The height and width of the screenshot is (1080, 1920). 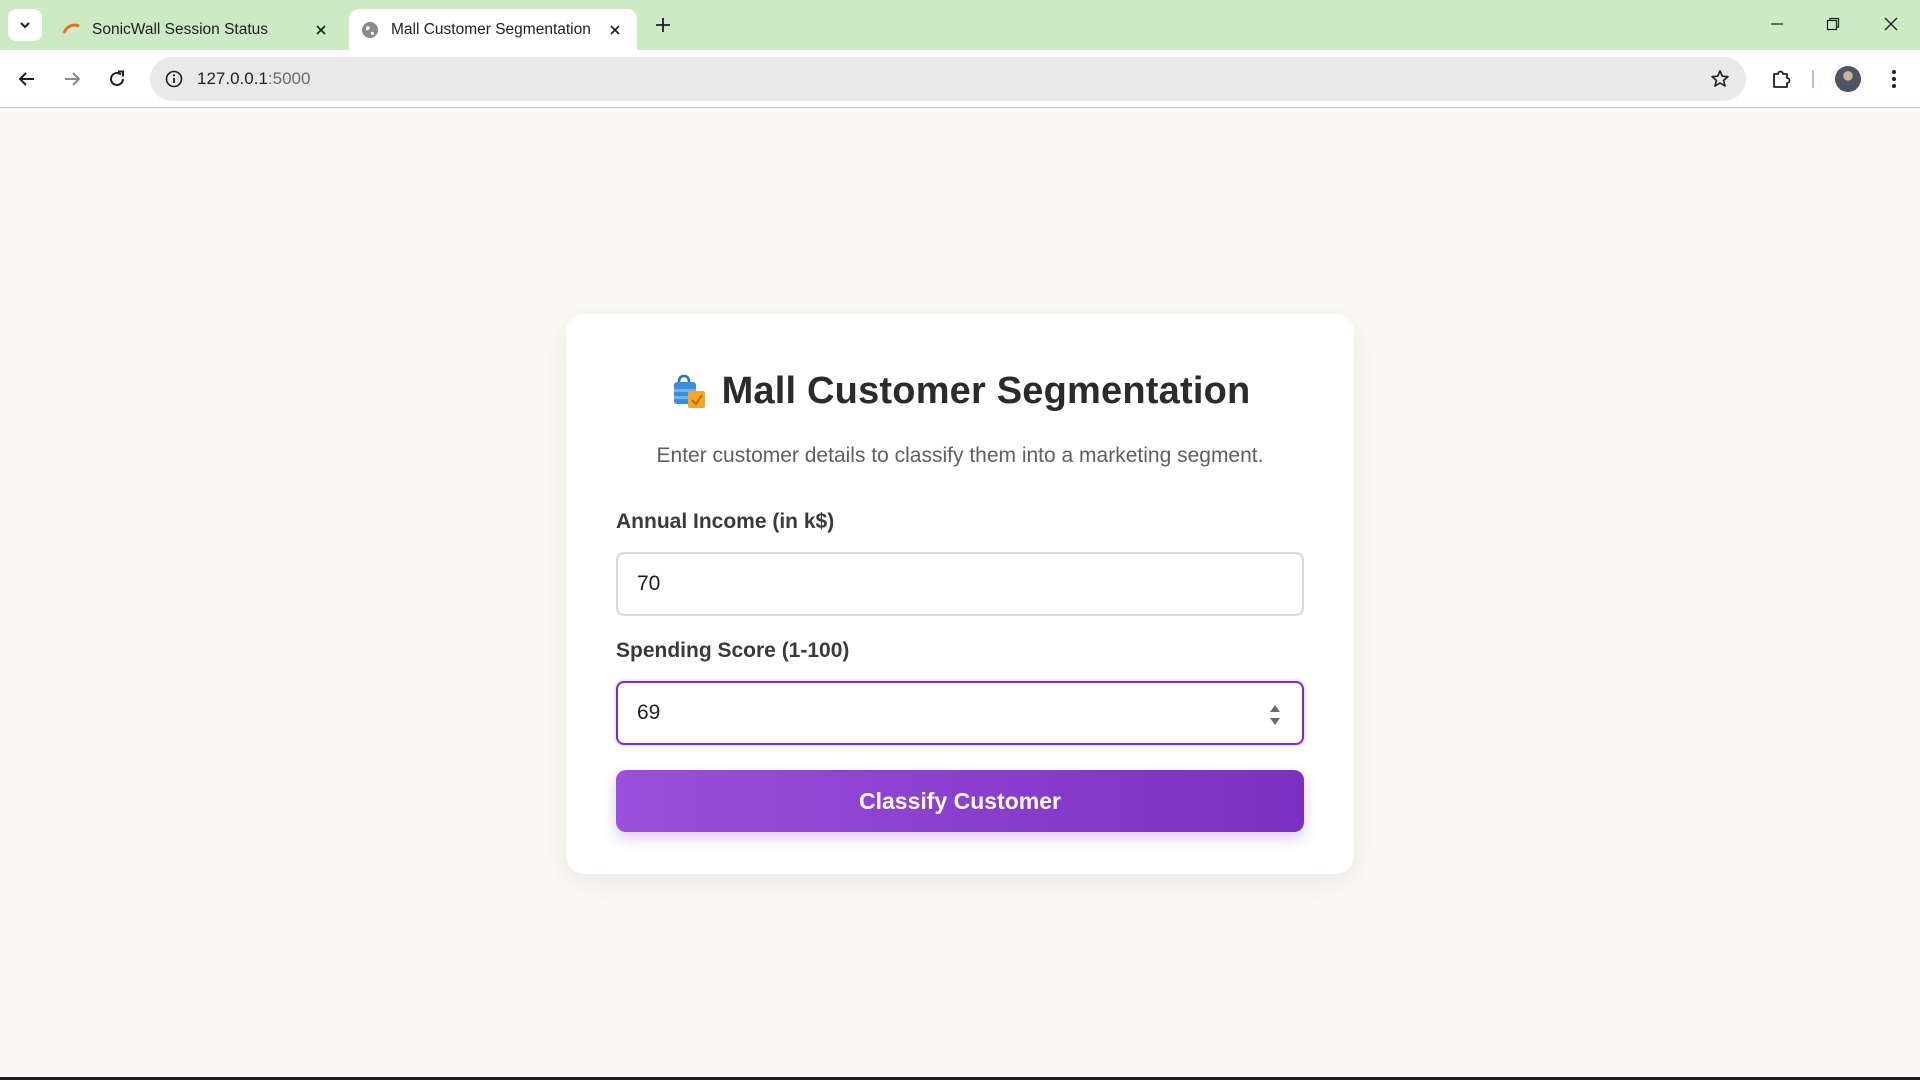 I want to click on chevron-down-icon, so click(x=25, y=25).